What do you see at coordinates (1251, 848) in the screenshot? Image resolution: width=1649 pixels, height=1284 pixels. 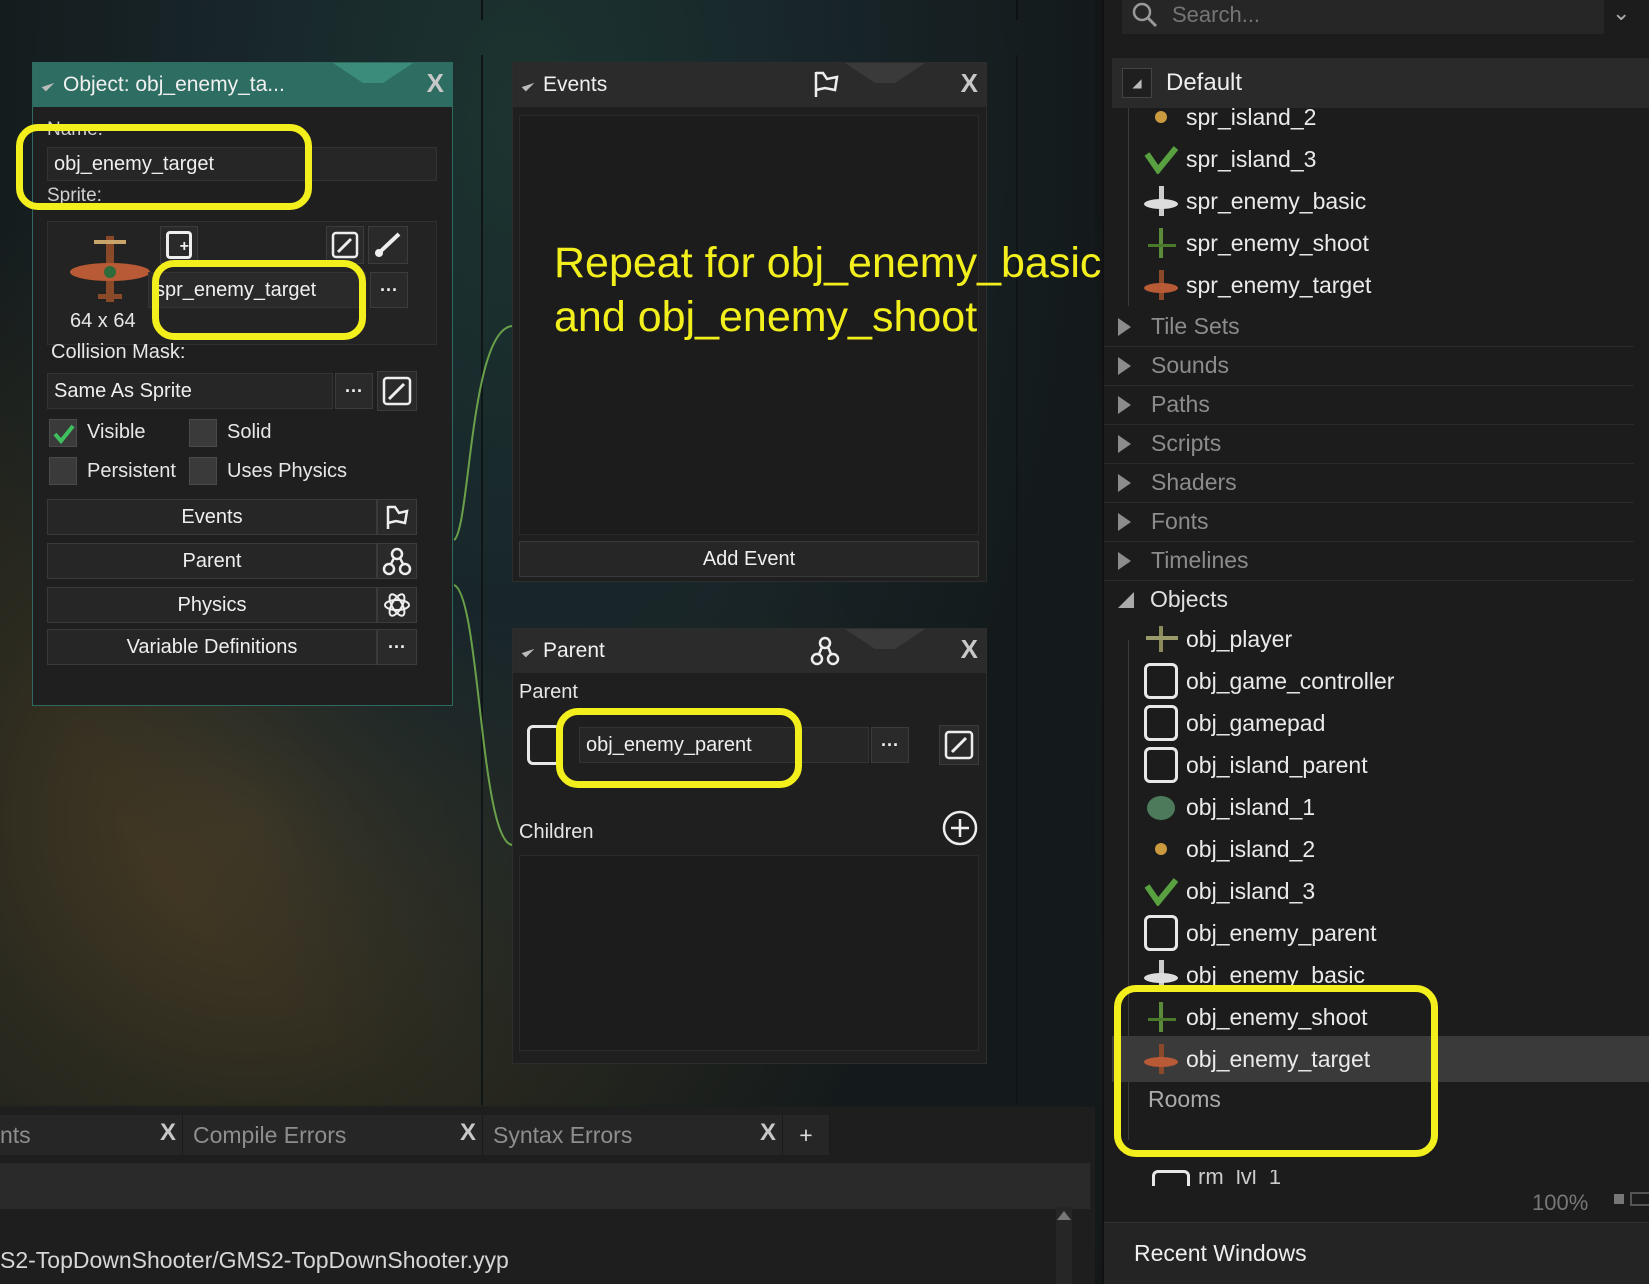 I see `tree-item-label: obj_island_2` at bounding box center [1251, 848].